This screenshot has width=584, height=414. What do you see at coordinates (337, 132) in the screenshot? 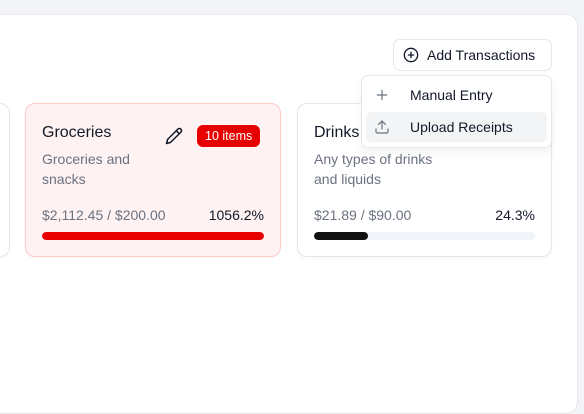
I see `category-title: Drinks` at bounding box center [337, 132].